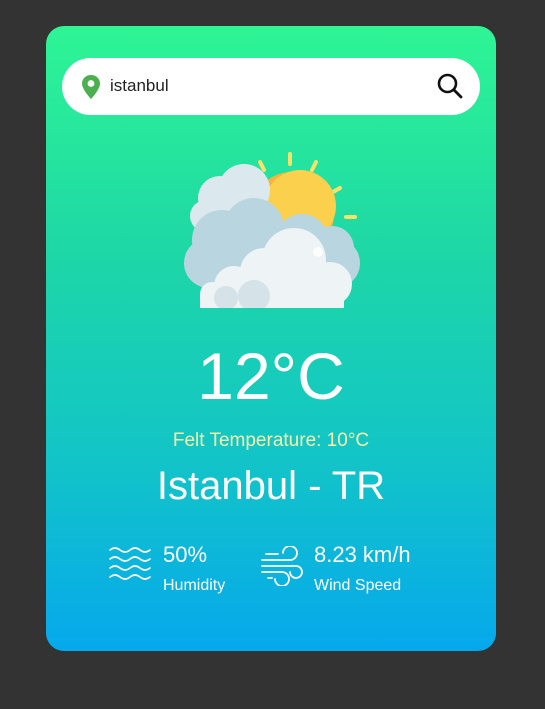 The width and height of the screenshot is (545, 709). What do you see at coordinates (194, 585) in the screenshot?
I see `humidity-label: Humidity` at bounding box center [194, 585].